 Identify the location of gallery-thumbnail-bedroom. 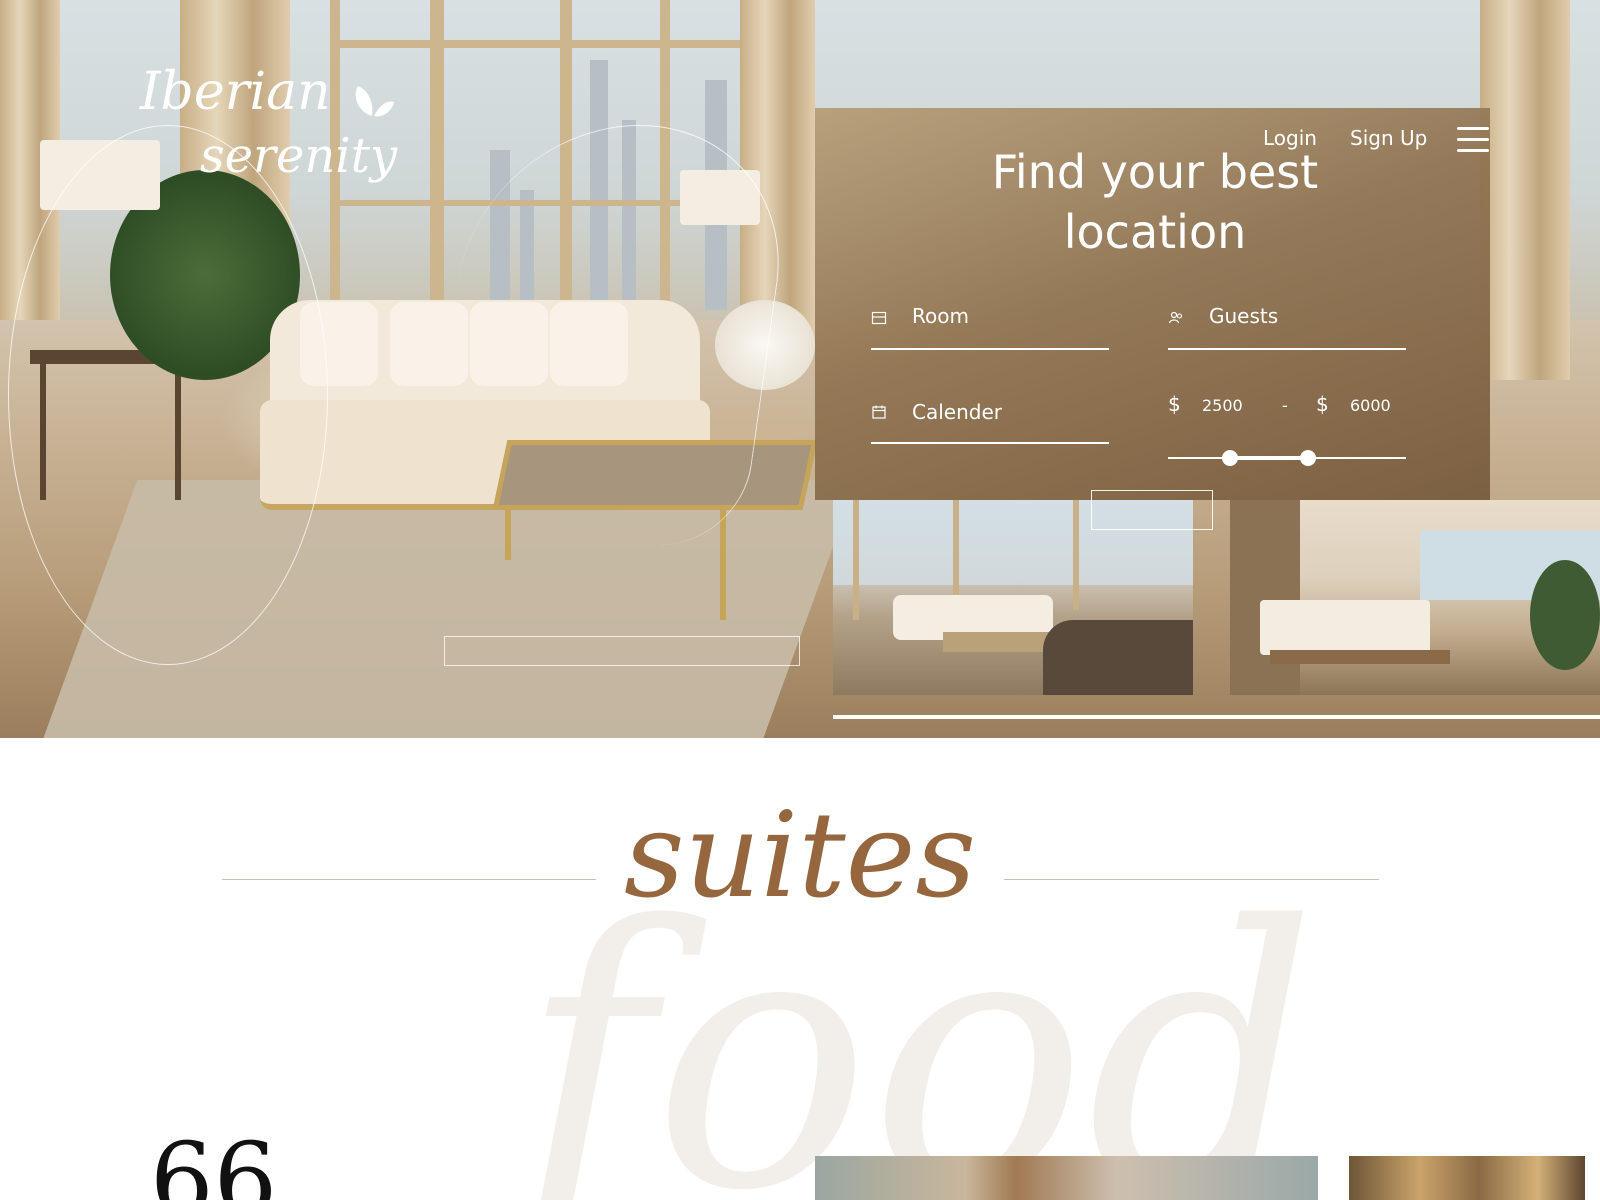
(1415, 597).